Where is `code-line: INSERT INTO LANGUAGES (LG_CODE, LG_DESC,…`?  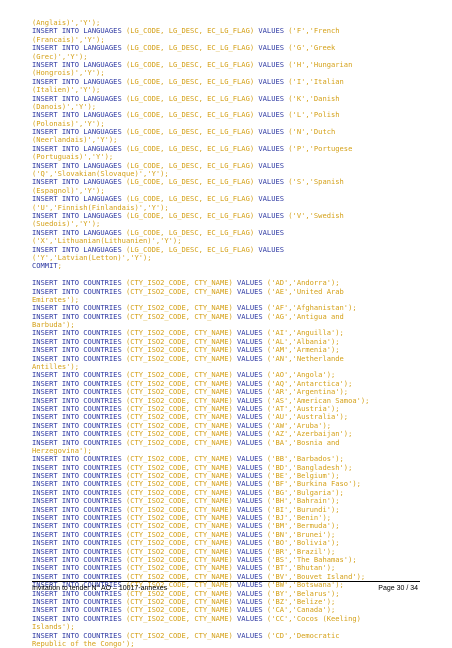 code-line: INSERT INTO LANGUAGES (LG_CODE, LG_DESC,… is located at coordinates (184, 48).